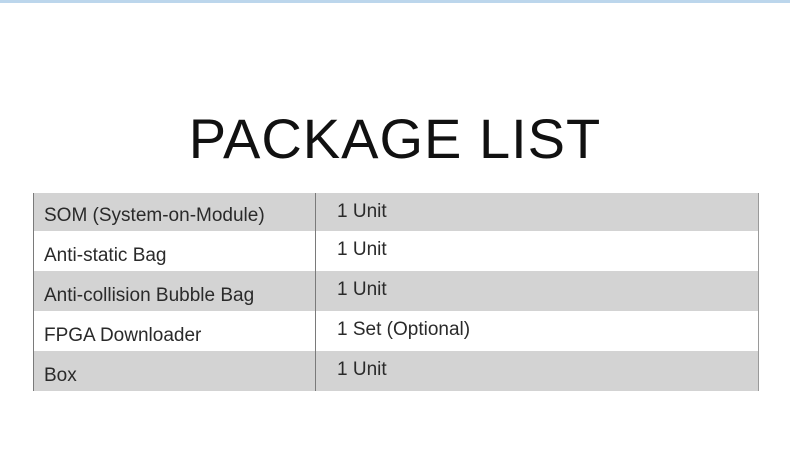  I want to click on page-title: PACKAGE LIST, so click(395, 138).